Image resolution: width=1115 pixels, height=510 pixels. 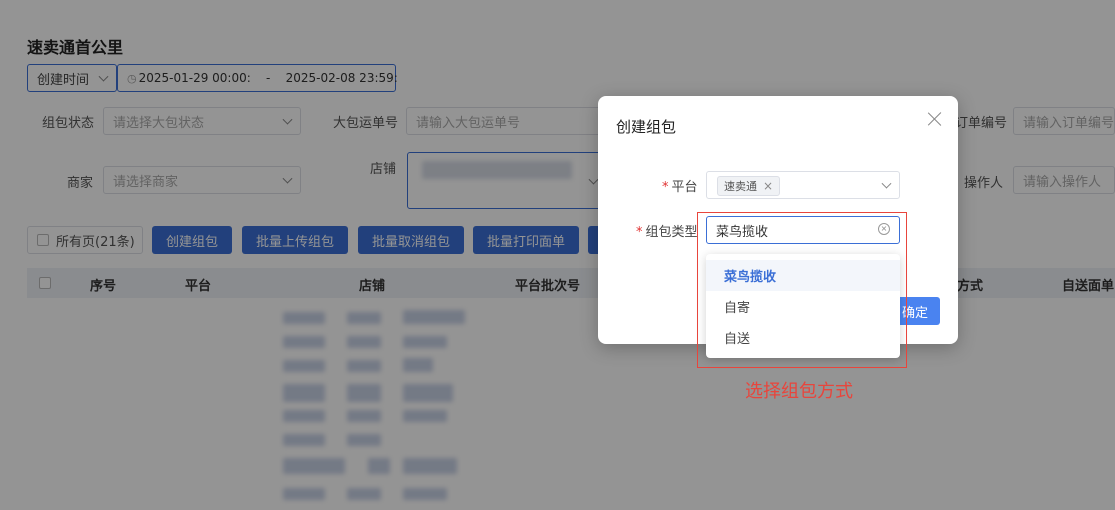 I want to click on chevron-down-icon, so click(x=886, y=183).